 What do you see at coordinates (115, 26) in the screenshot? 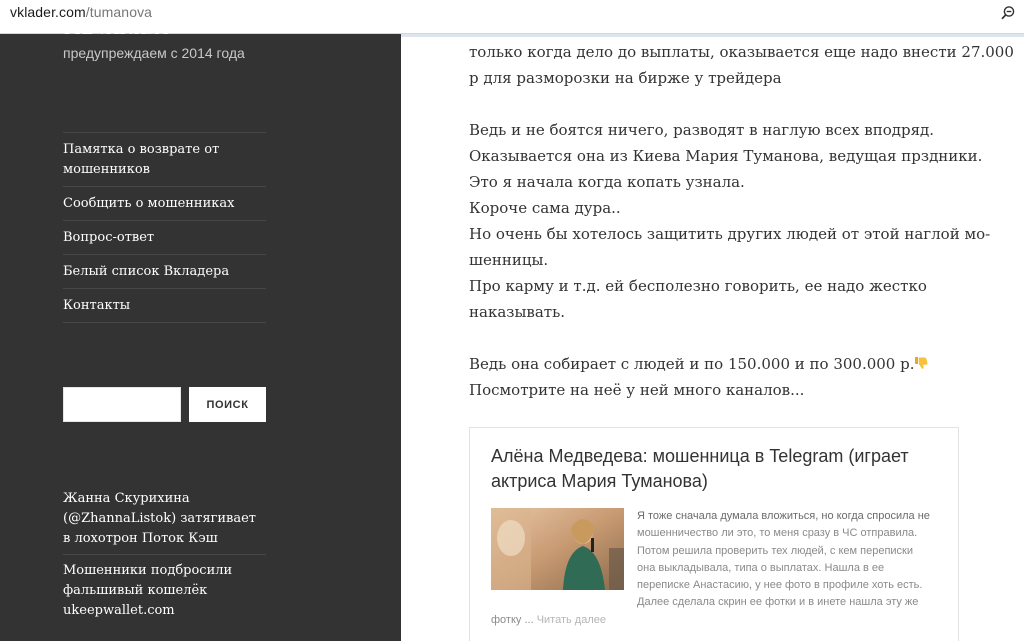
I see `site-title: Вкладер` at bounding box center [115, 26].